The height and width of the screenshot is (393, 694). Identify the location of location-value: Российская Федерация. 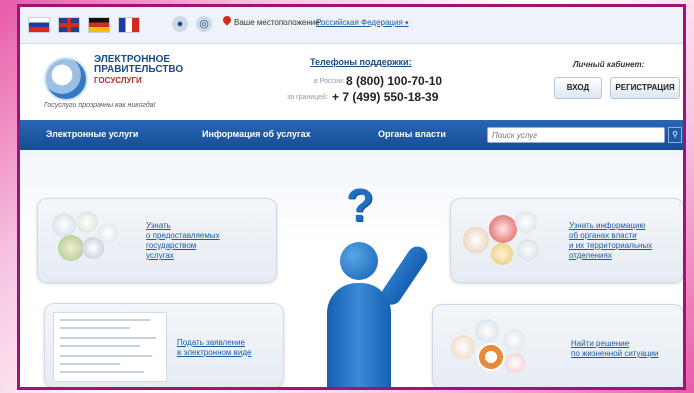
(359, 22).